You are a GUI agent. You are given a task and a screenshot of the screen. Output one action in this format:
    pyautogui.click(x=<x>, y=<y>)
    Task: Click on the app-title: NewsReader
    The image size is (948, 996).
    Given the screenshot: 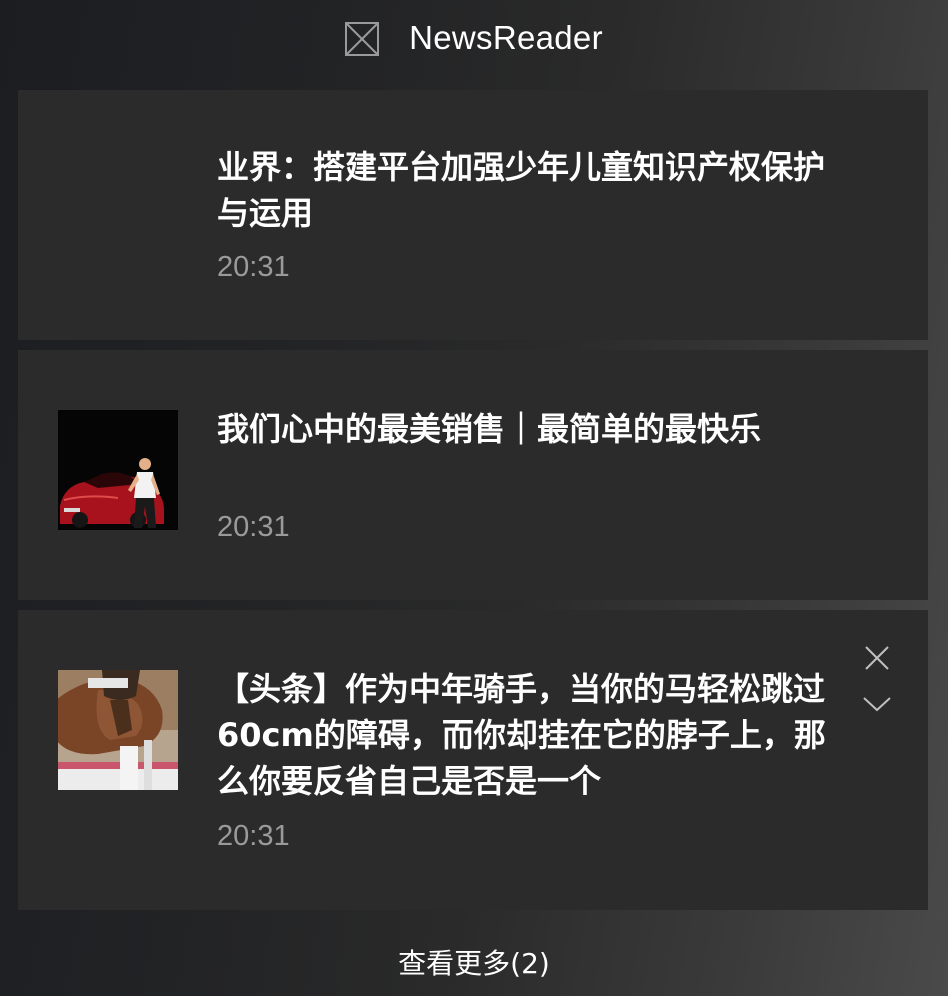 What is the action you would take?
    pyautogui.click(x=506, y=37)
    